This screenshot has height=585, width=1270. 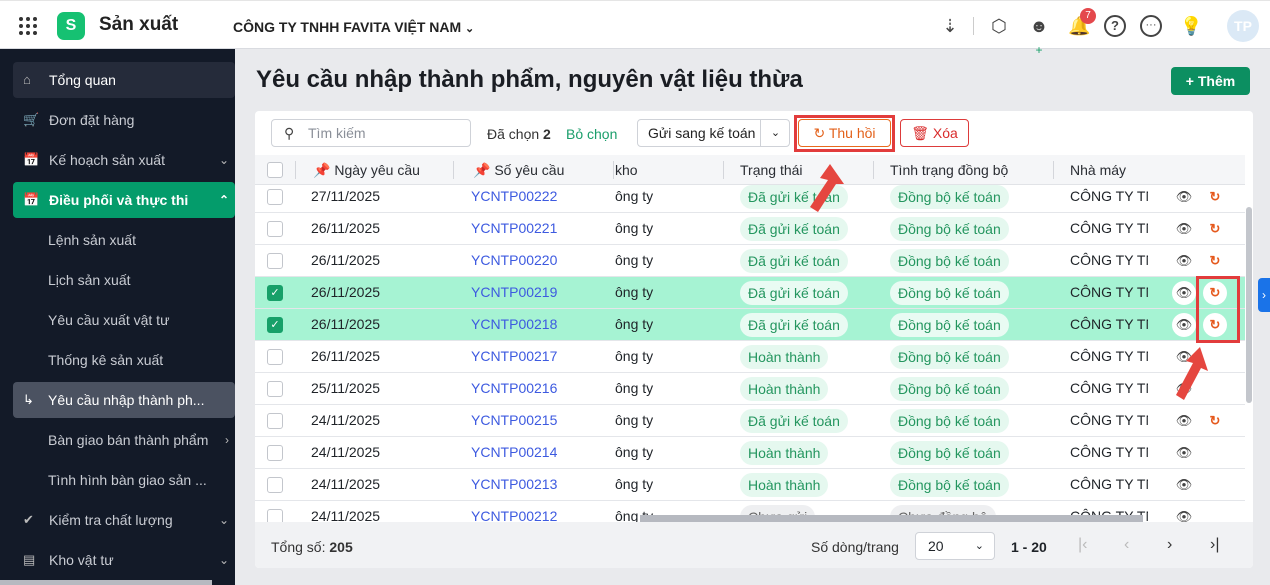 What do you see at coordinates (784, 389) in the screenshot?
I see `status-badge: Hoàn thành` at bounding box center [784, 389].